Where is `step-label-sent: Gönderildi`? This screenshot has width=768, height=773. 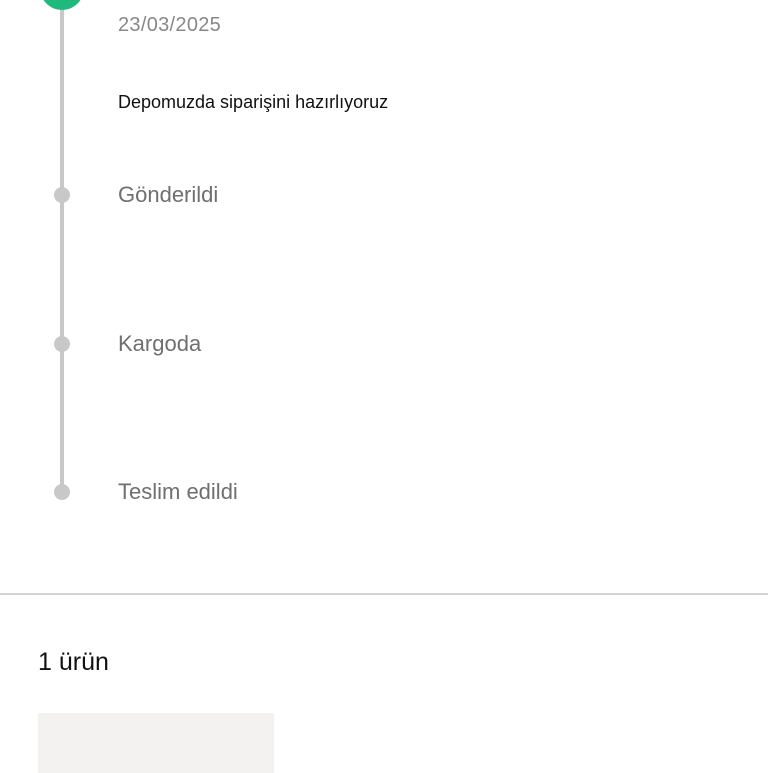 step-label-sent: Gönderildi is located at coordinates (168, 194).